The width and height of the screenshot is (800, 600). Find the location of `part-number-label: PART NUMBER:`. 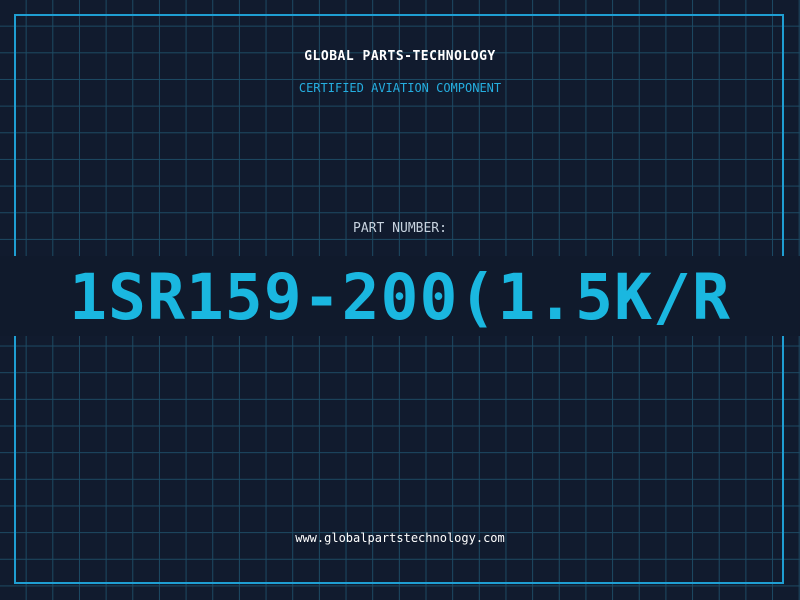

part-number-label: PART NUMBER: is located at coordinates (400, 228).